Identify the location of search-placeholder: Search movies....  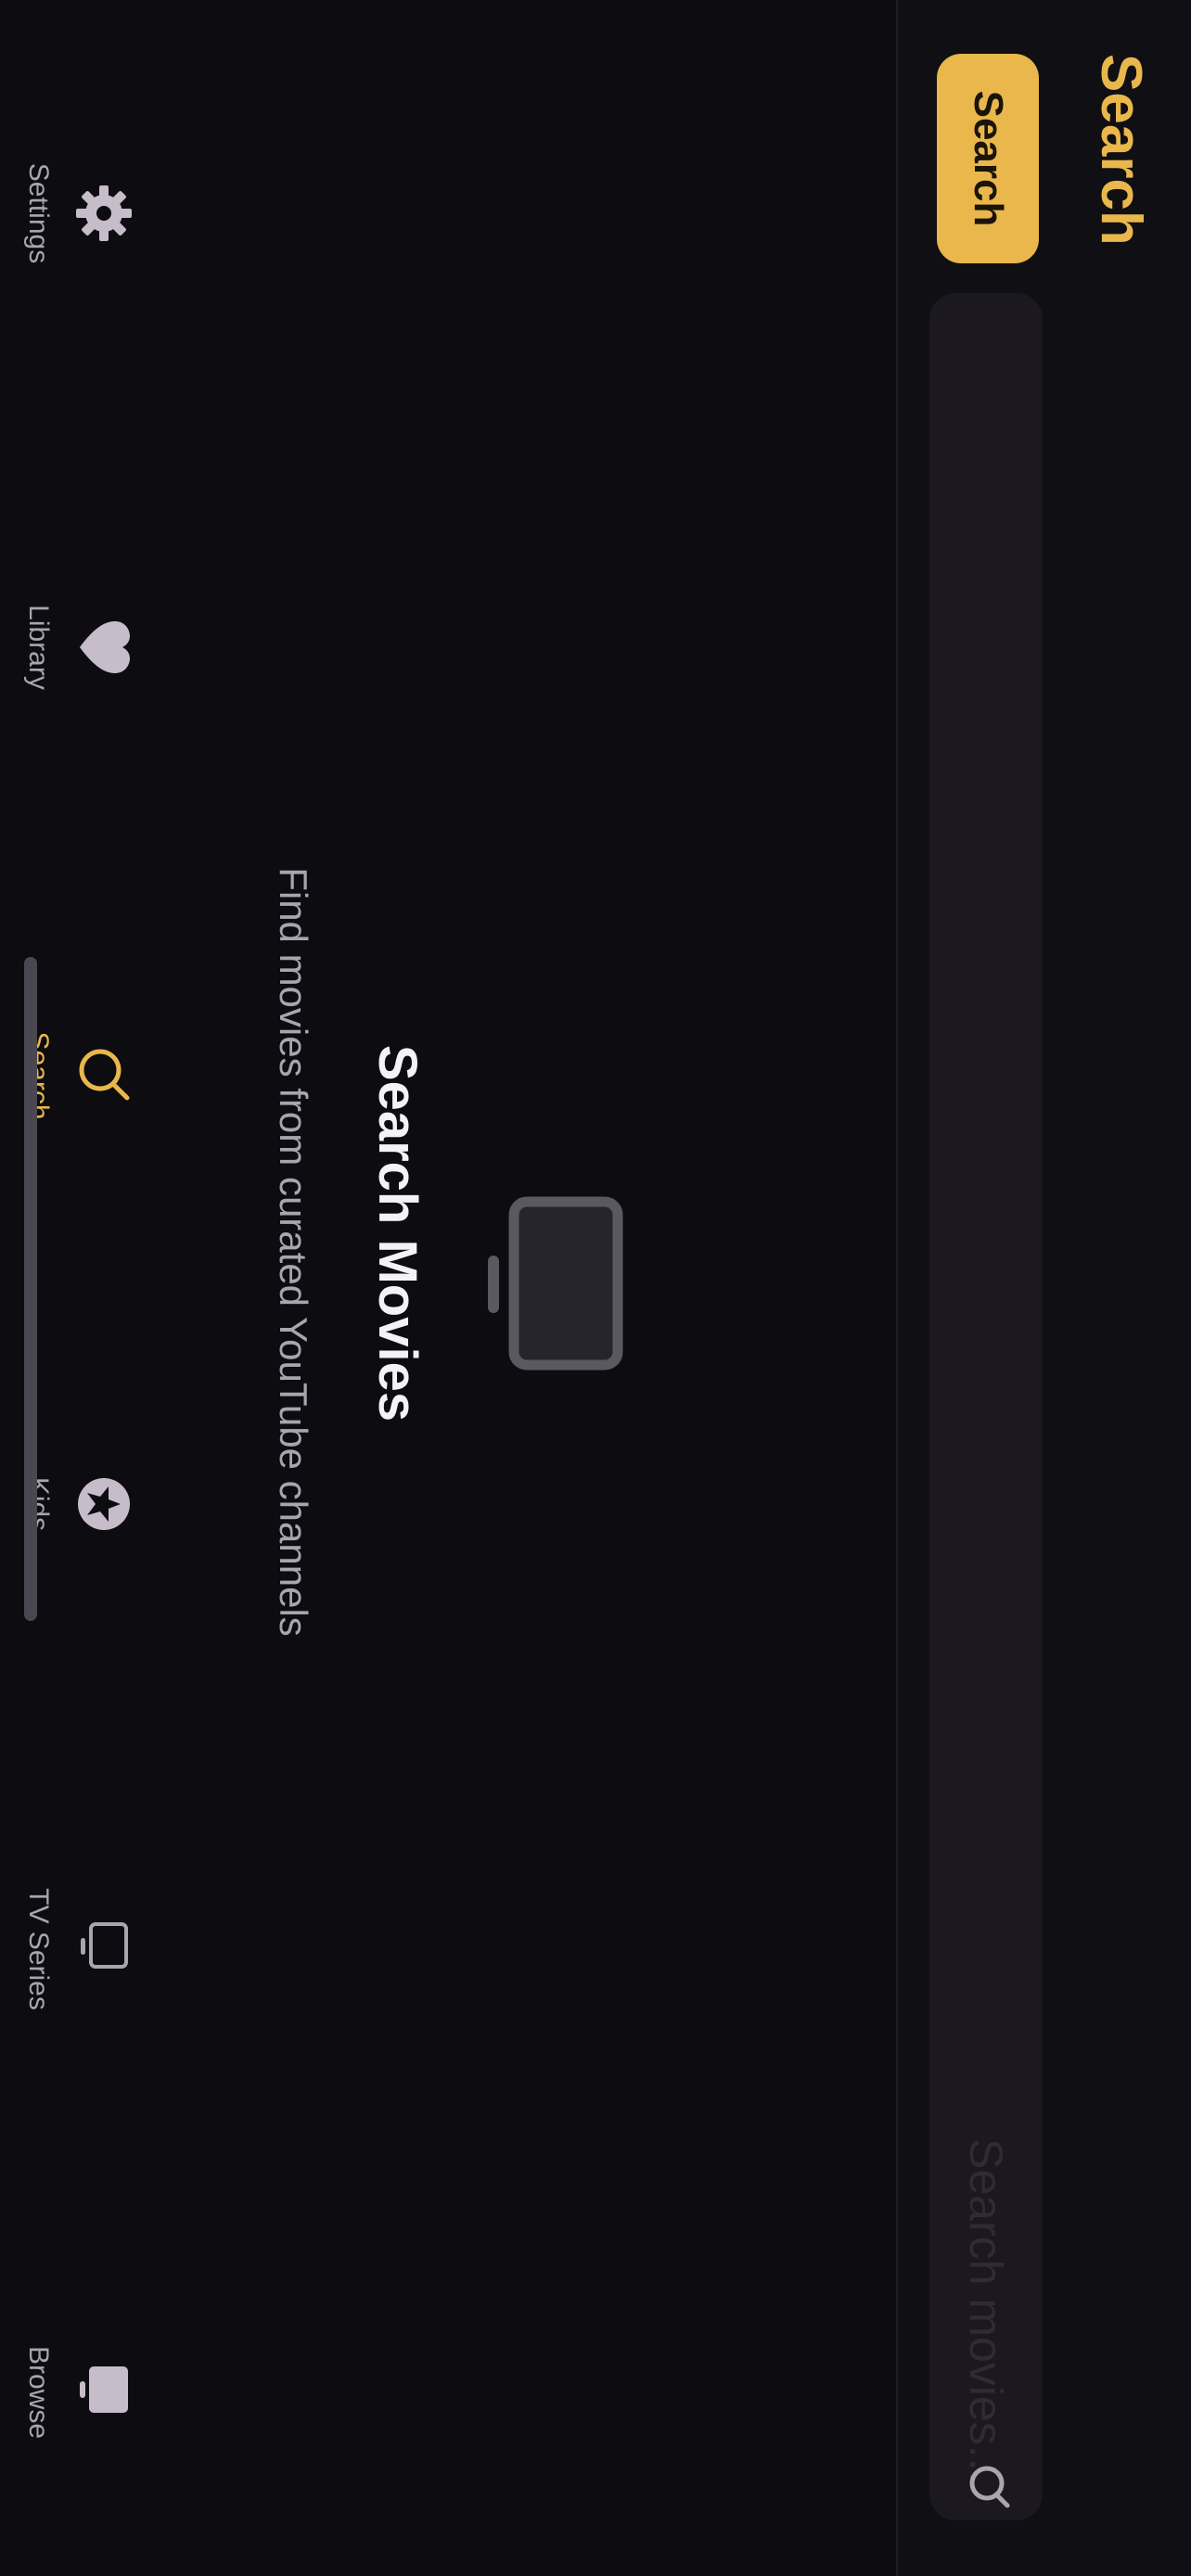
(986, 2311).